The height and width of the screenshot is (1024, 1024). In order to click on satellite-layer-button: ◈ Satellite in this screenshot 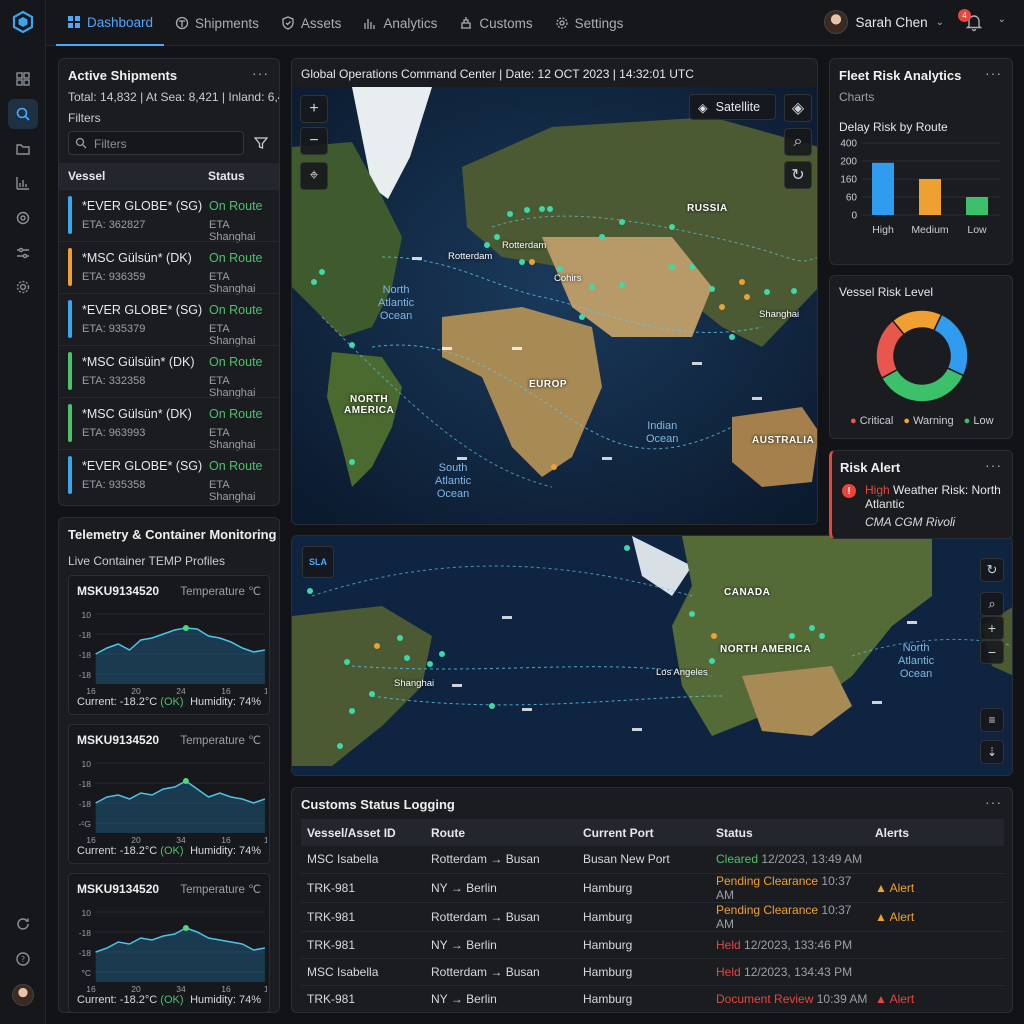, I will do `click(732, 107)`.